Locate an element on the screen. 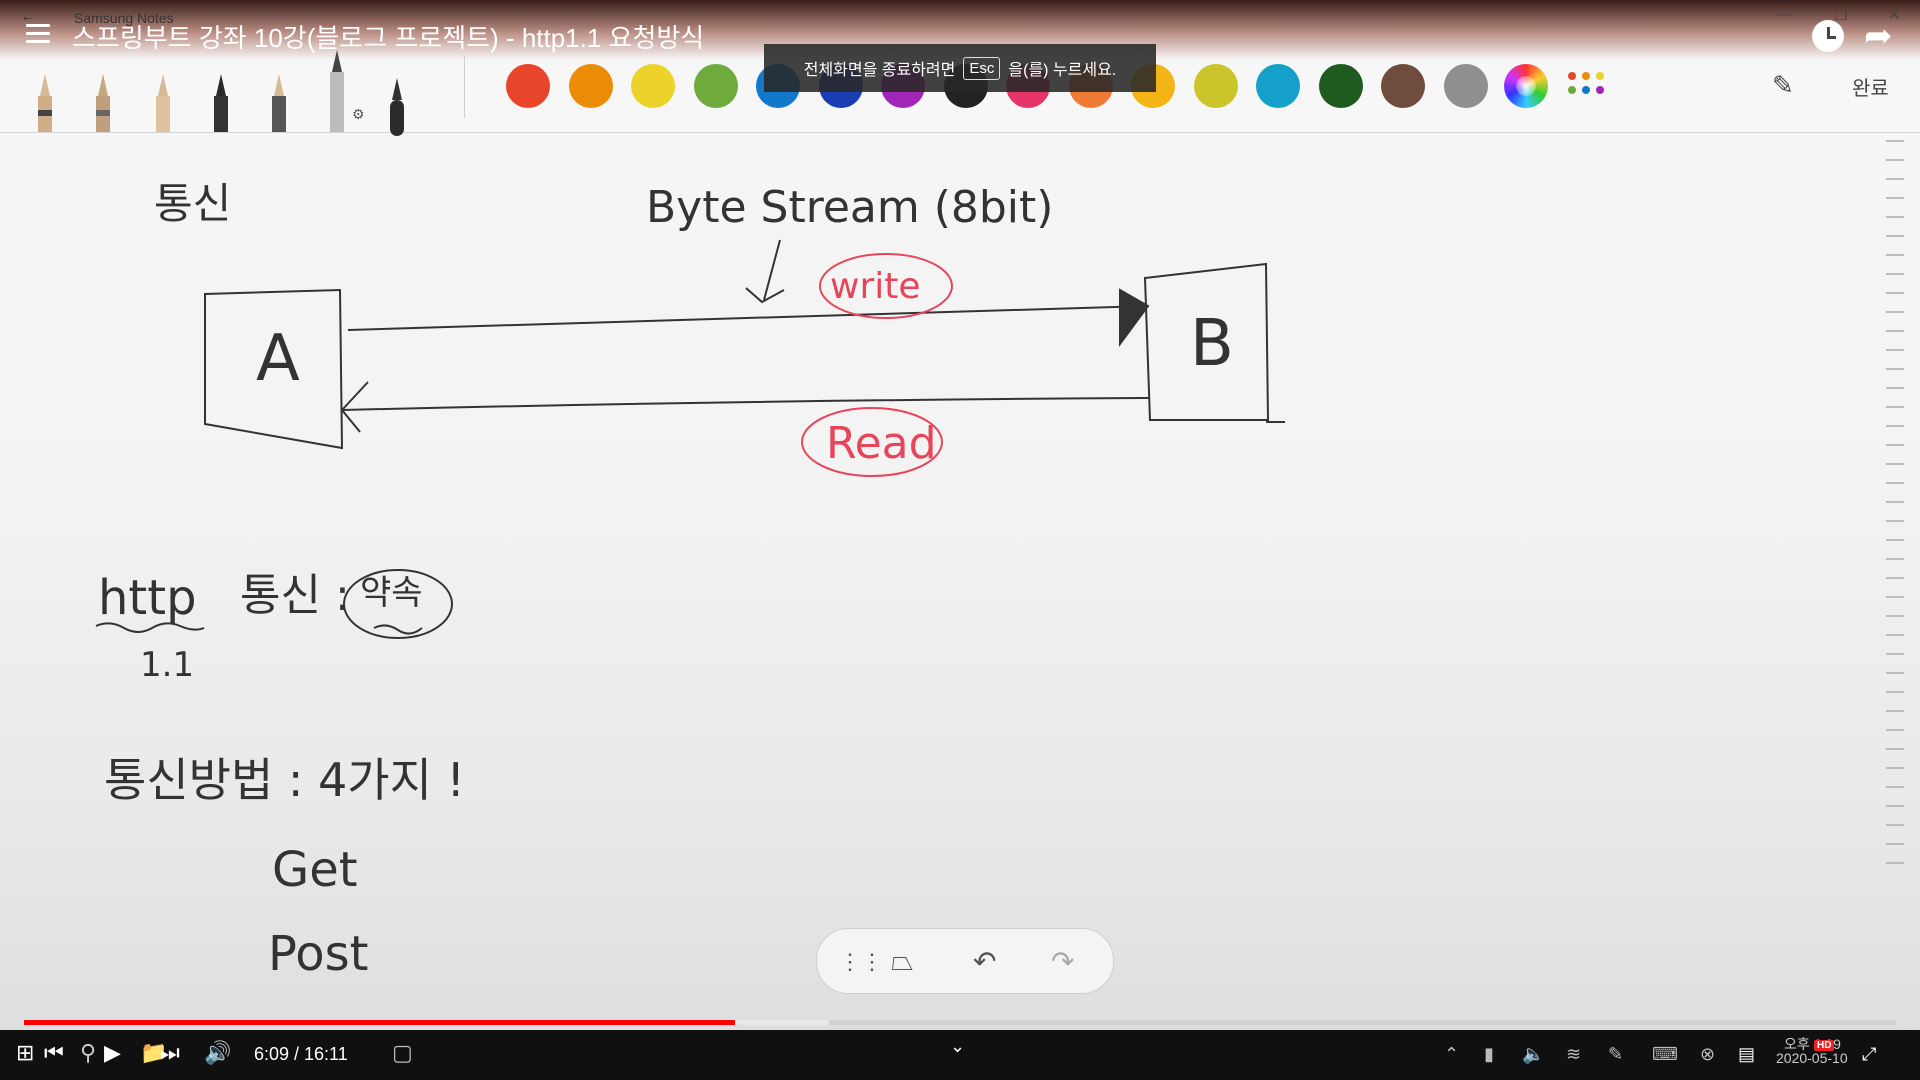 The image size is (1920, 1080). pen-icon: ✎ is located at coordinates (1615, 1054).